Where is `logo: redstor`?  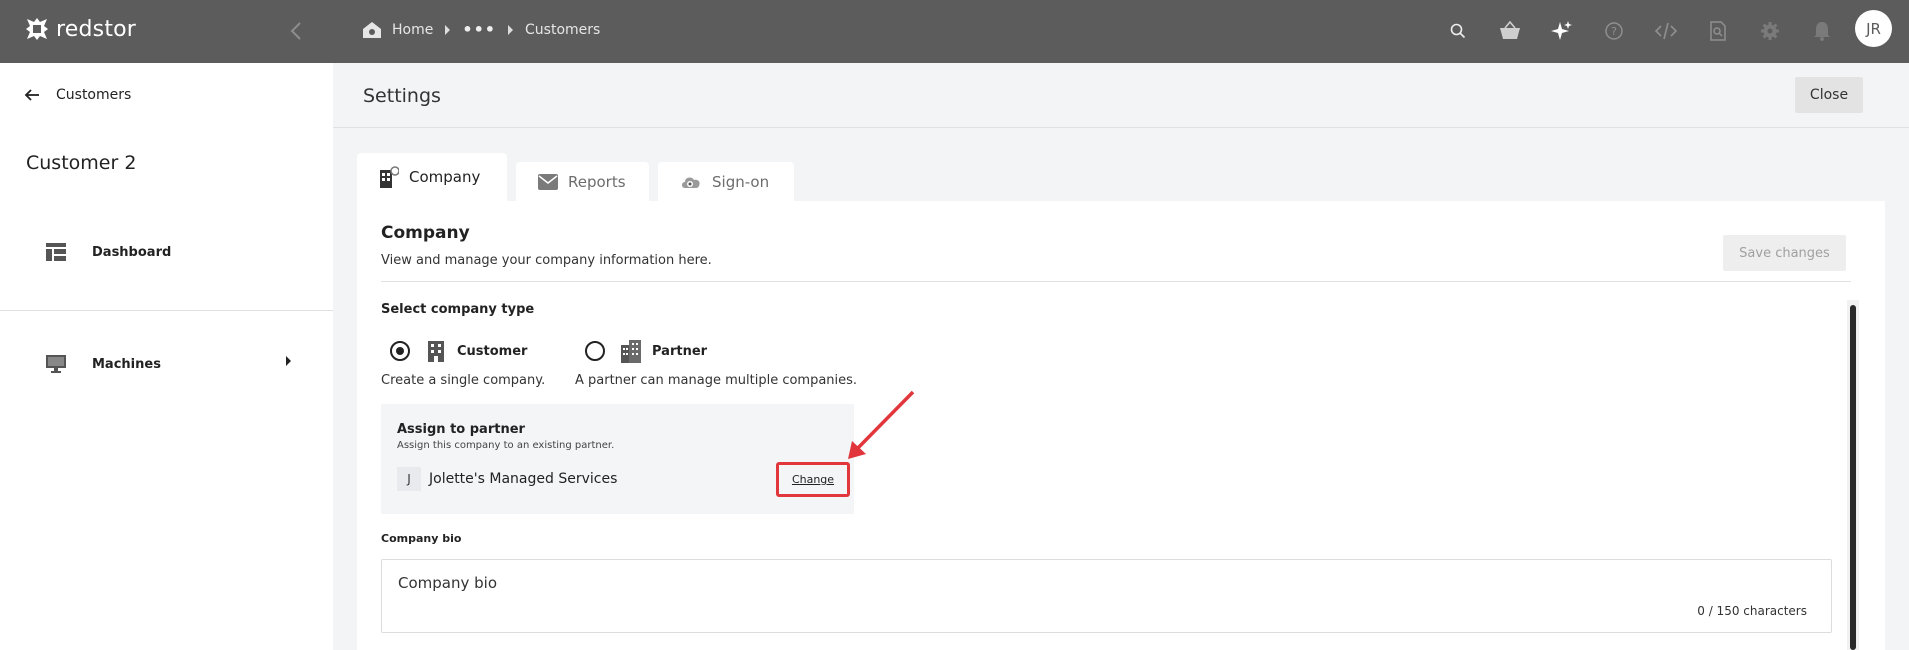 logo: redstor is located at coordinates (80, 29).